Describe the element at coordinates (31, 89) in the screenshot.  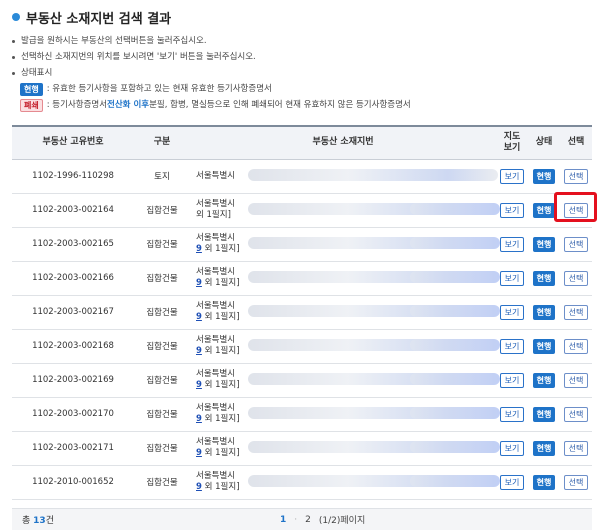
I see `legend-current-badge: 현행` at that location.